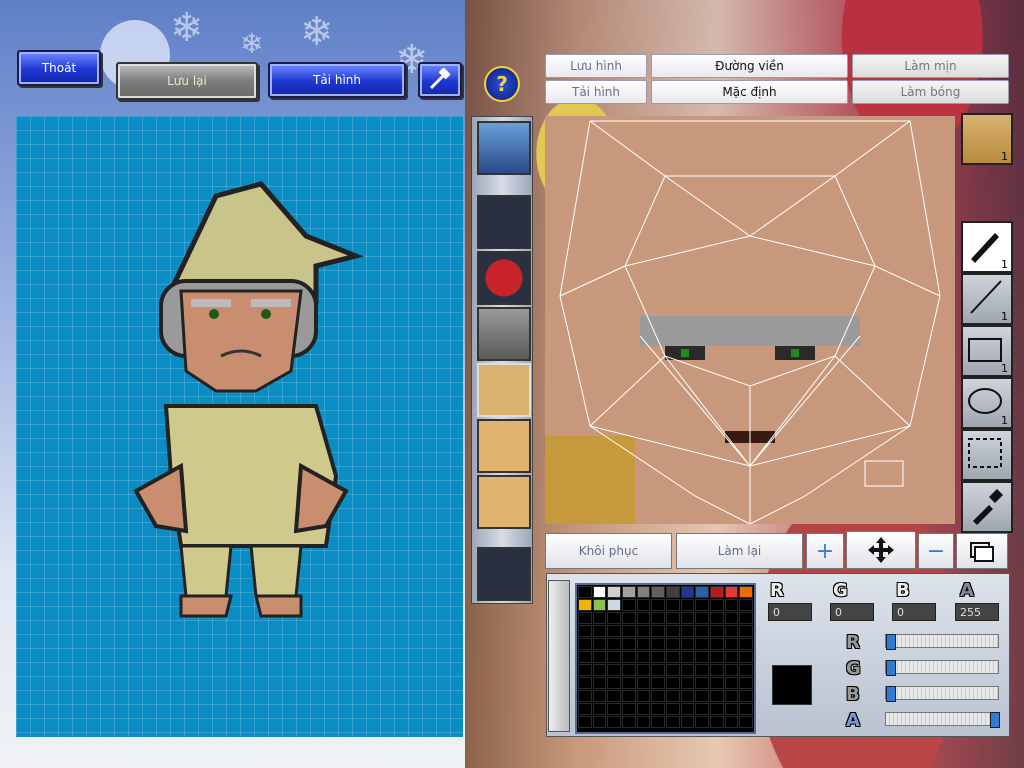 The image size is (1024, 768). What do you see at coordinates (504, 390) in the screenshot?
I see `part-face-eyes` at bounding box center [504, 390].